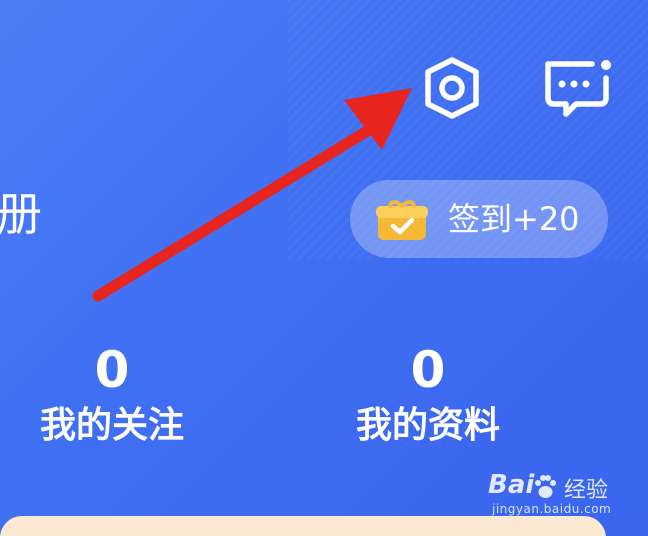 The width and height of the screenshot is (648, 536). I want to click on paw-icon, so click(545, 486).